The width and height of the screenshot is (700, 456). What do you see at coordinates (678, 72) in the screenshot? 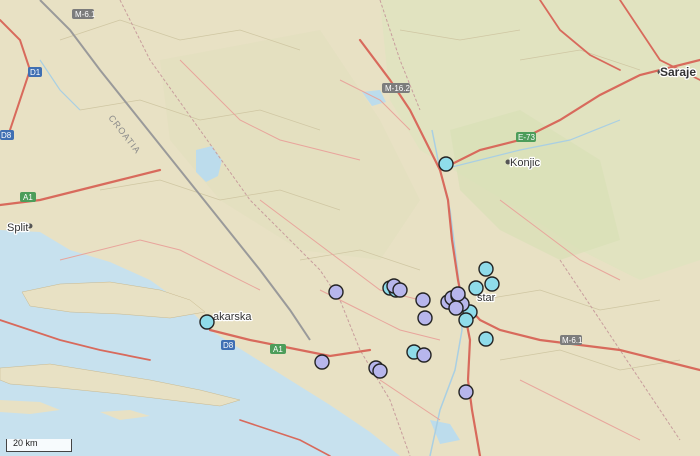
I see `place-label-sarajevo: Saraje` at bounding box center [678, 72].